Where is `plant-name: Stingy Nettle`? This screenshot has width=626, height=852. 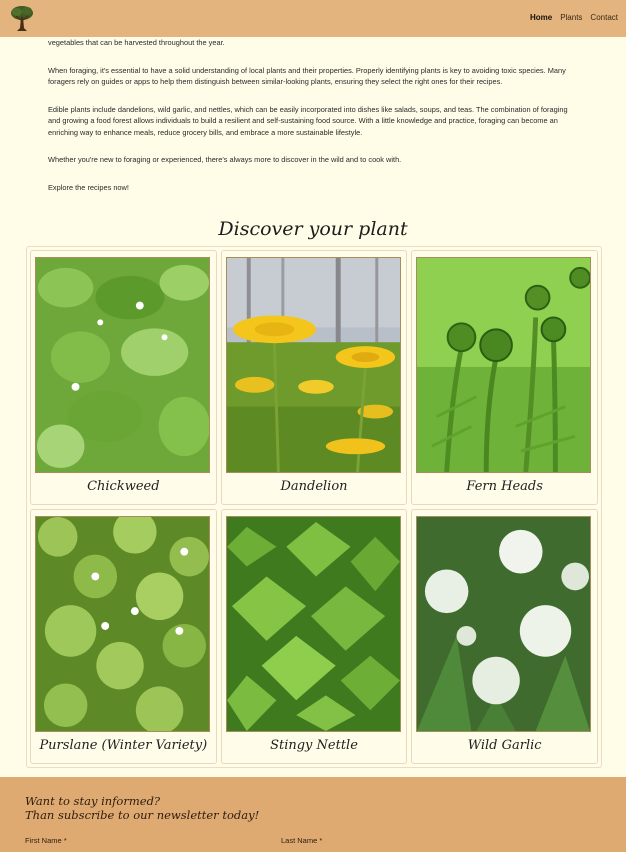 plant-name: Stingy Nettle is located at coordinates (314, 745).